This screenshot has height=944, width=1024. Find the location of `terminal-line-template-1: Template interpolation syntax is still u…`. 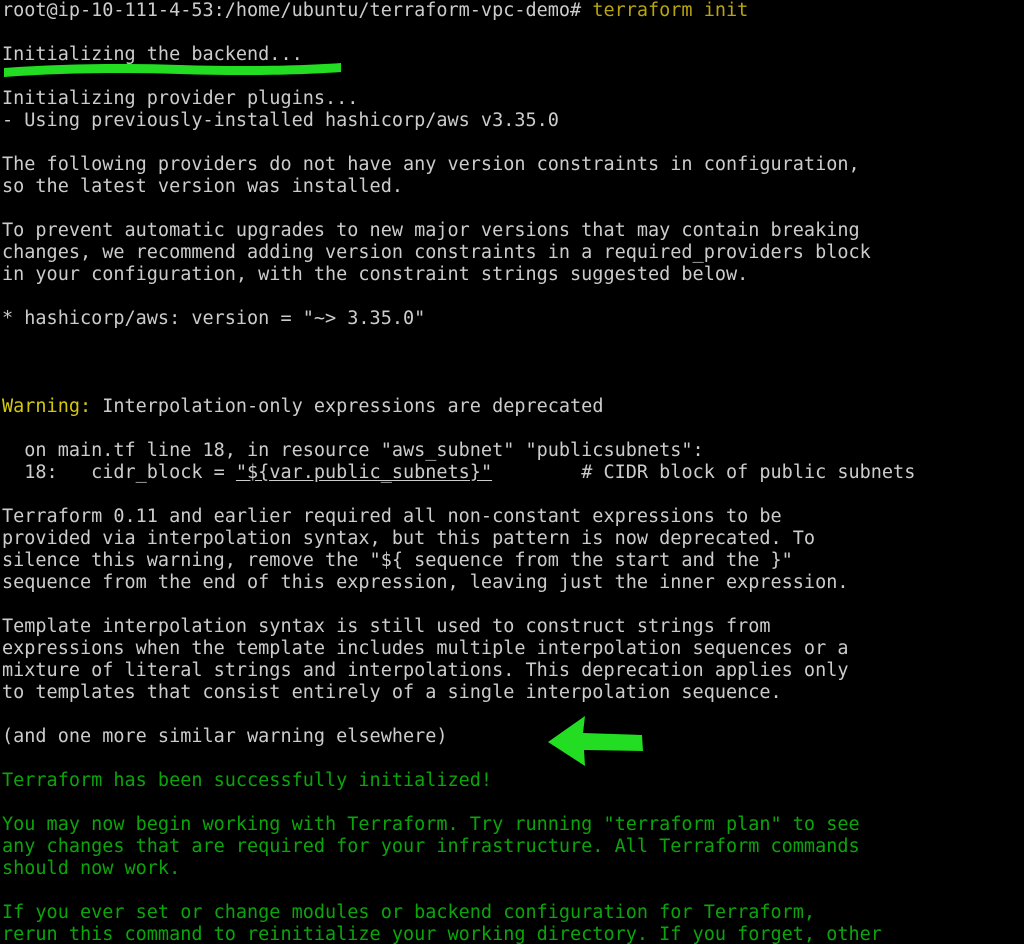

terminal-line-template-1: Template interpolation syntax is still u… is located at coordinates (513, 627).